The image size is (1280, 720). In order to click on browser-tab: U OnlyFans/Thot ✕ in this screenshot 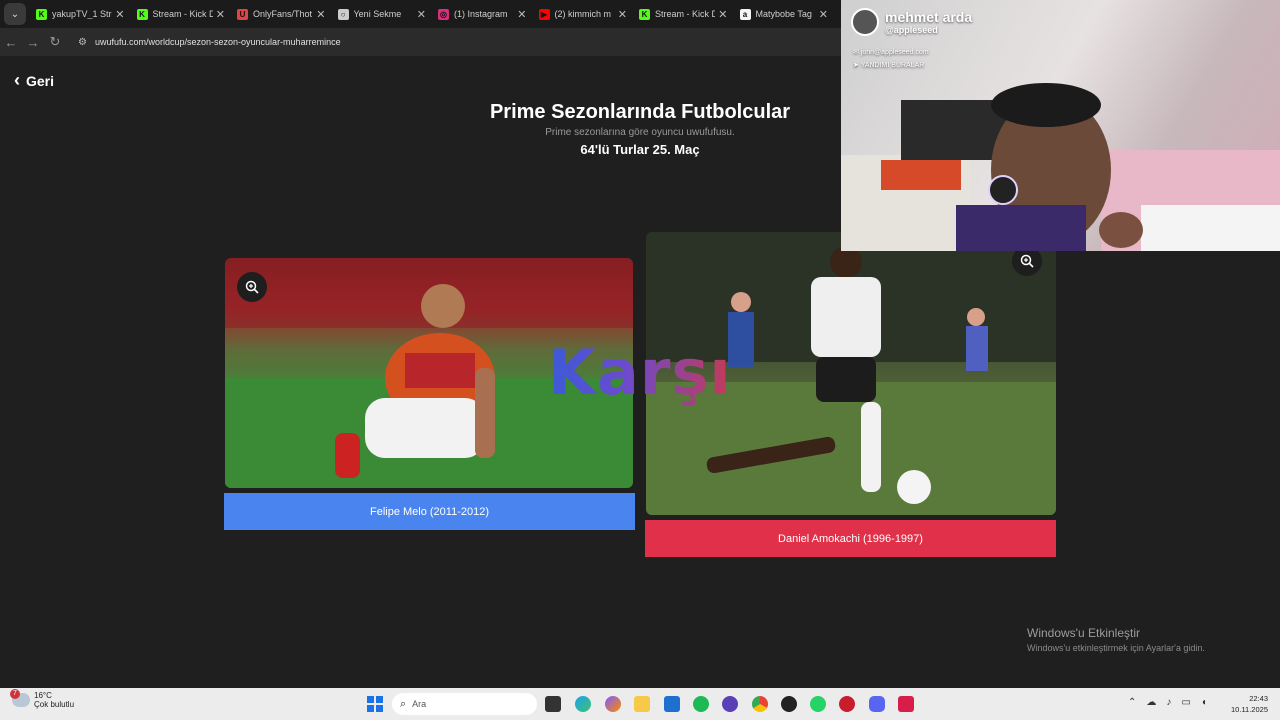, I will do `click(281, 14)`.